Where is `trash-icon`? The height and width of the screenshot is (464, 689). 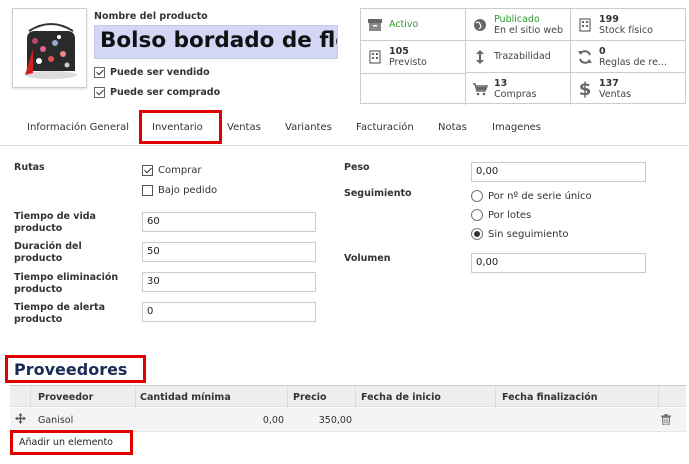 trash-icon is located at coordinates (666, 421).